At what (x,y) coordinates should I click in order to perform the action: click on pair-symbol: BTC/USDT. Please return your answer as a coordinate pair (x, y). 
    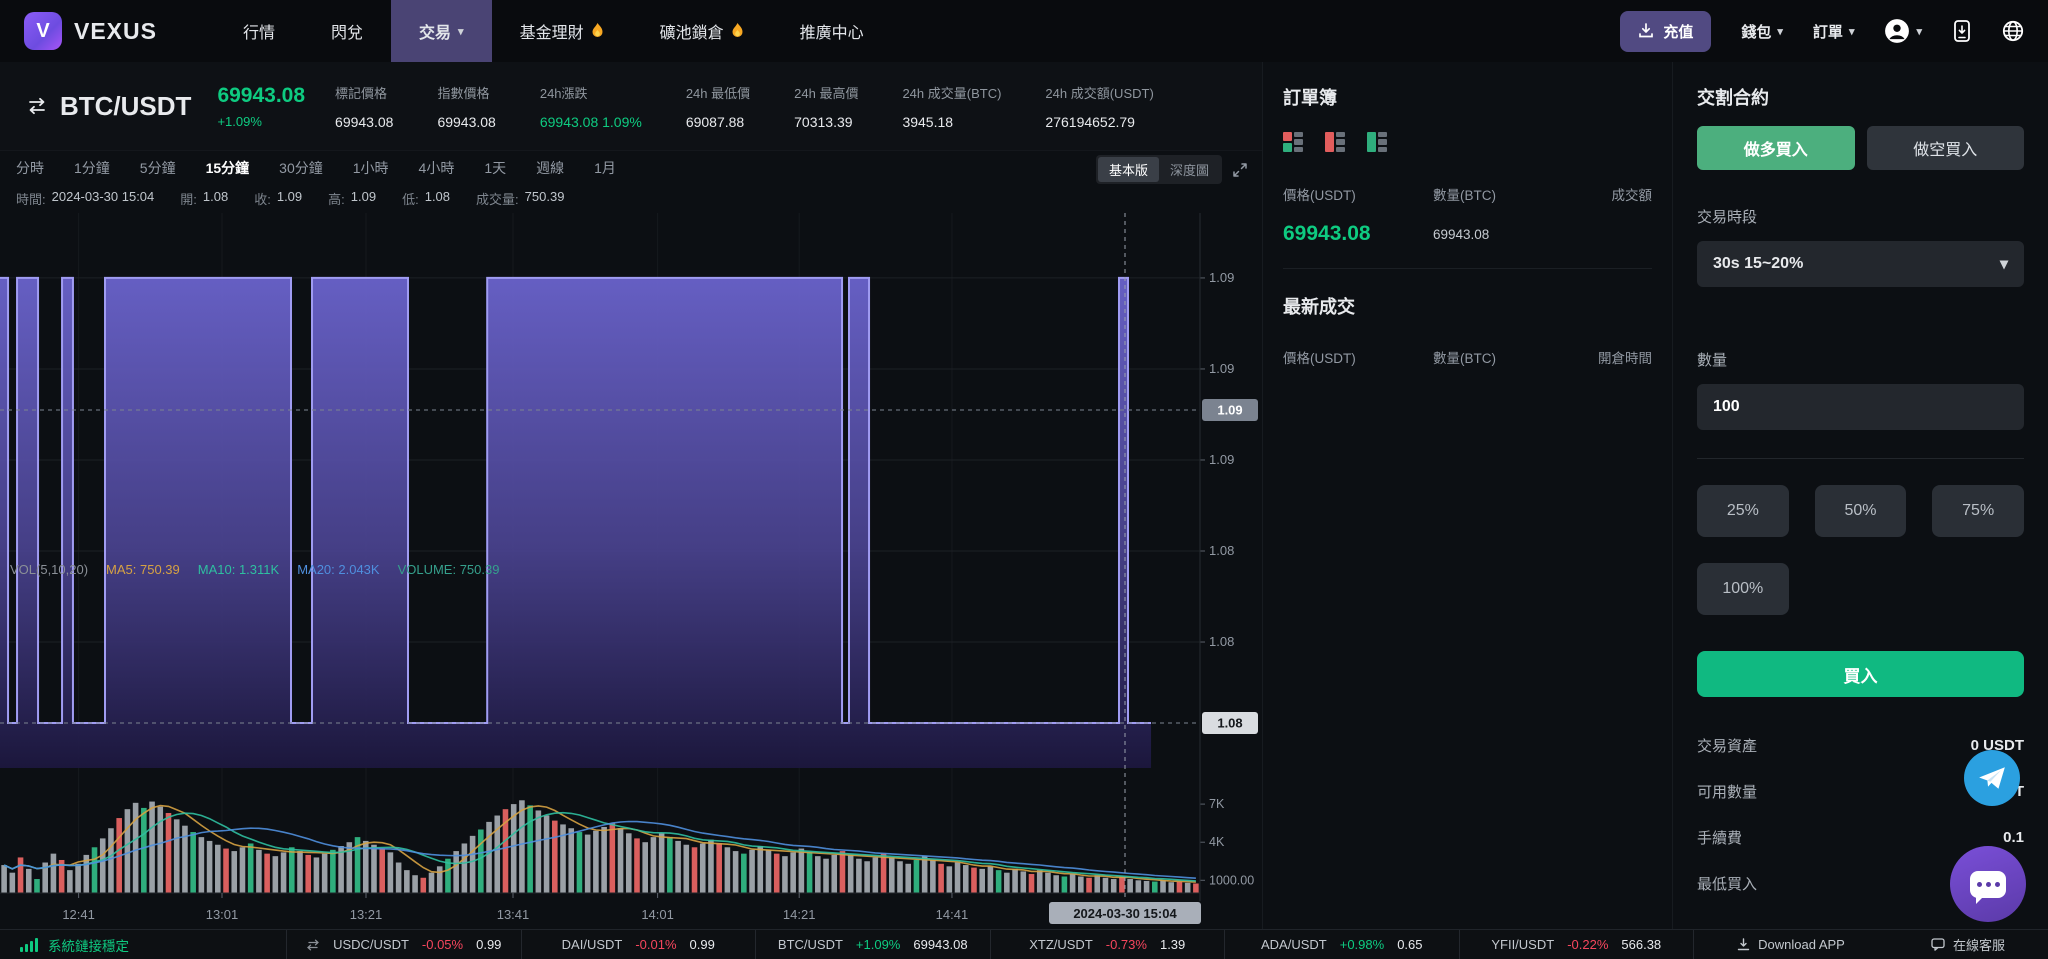
    Looking at the image, I should click on (126, 105).